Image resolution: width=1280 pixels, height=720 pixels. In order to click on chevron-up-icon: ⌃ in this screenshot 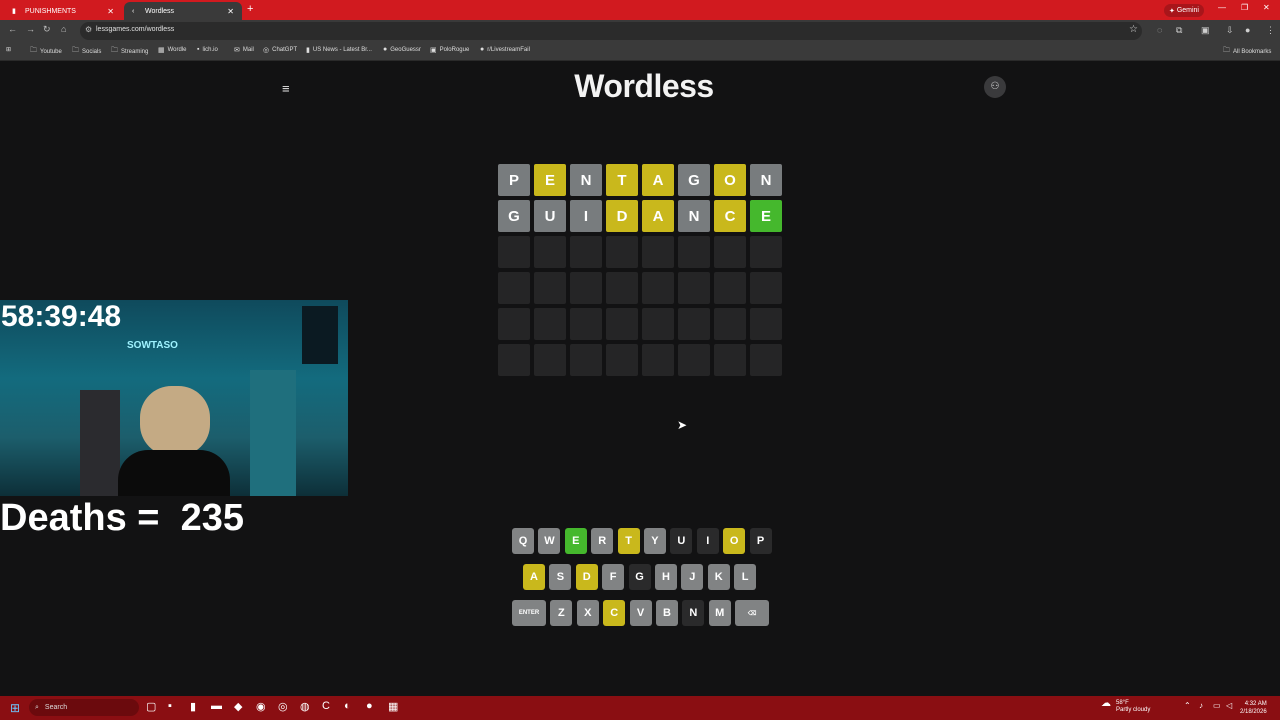, I will do `click(1187, 705)`.